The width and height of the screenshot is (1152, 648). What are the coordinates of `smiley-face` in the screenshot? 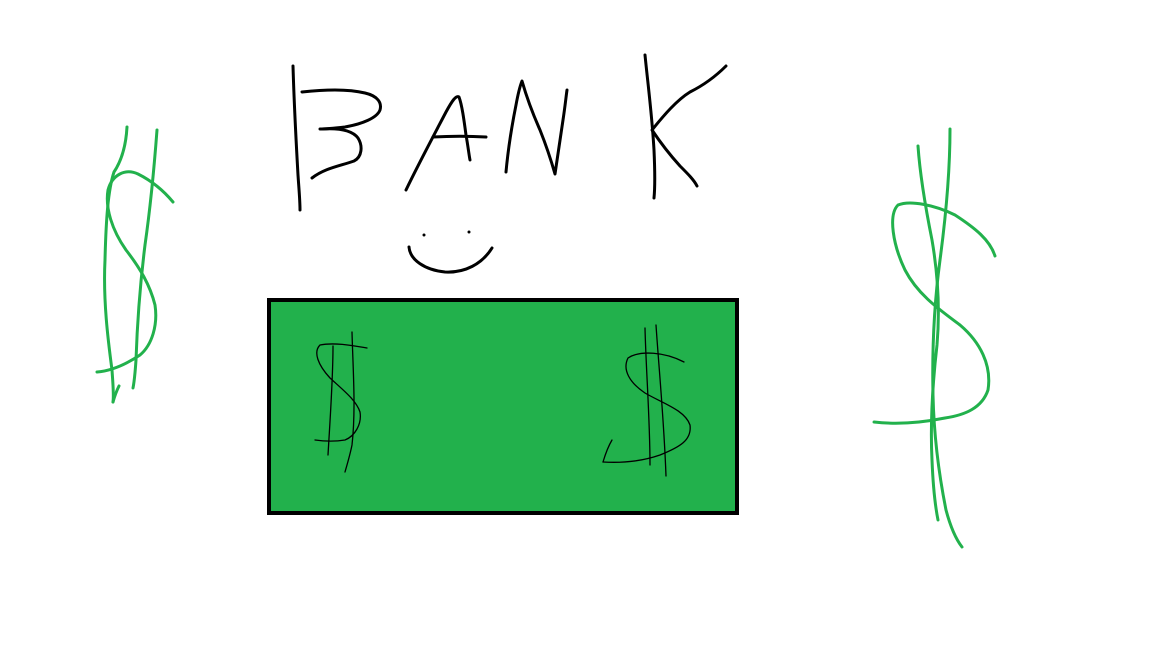 It's located at (450, 252).